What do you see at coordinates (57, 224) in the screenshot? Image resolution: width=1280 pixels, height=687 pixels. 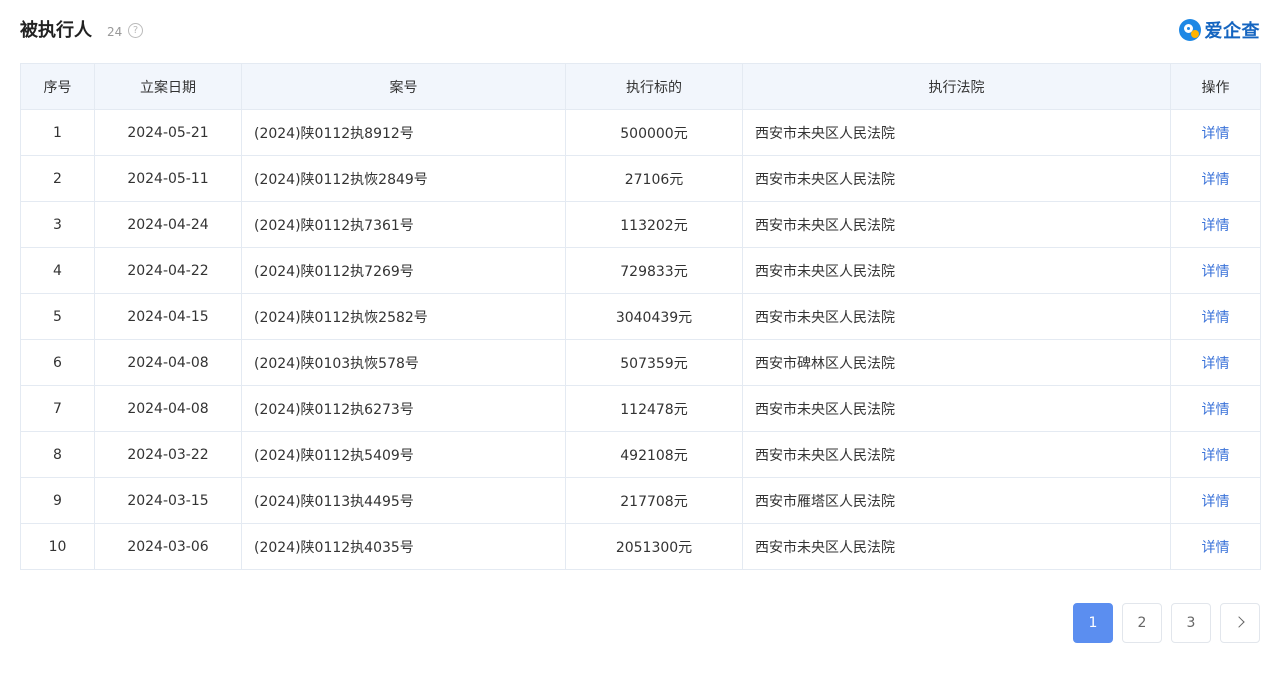 I see `cell-no: 3` at bounding box center [57, 224].